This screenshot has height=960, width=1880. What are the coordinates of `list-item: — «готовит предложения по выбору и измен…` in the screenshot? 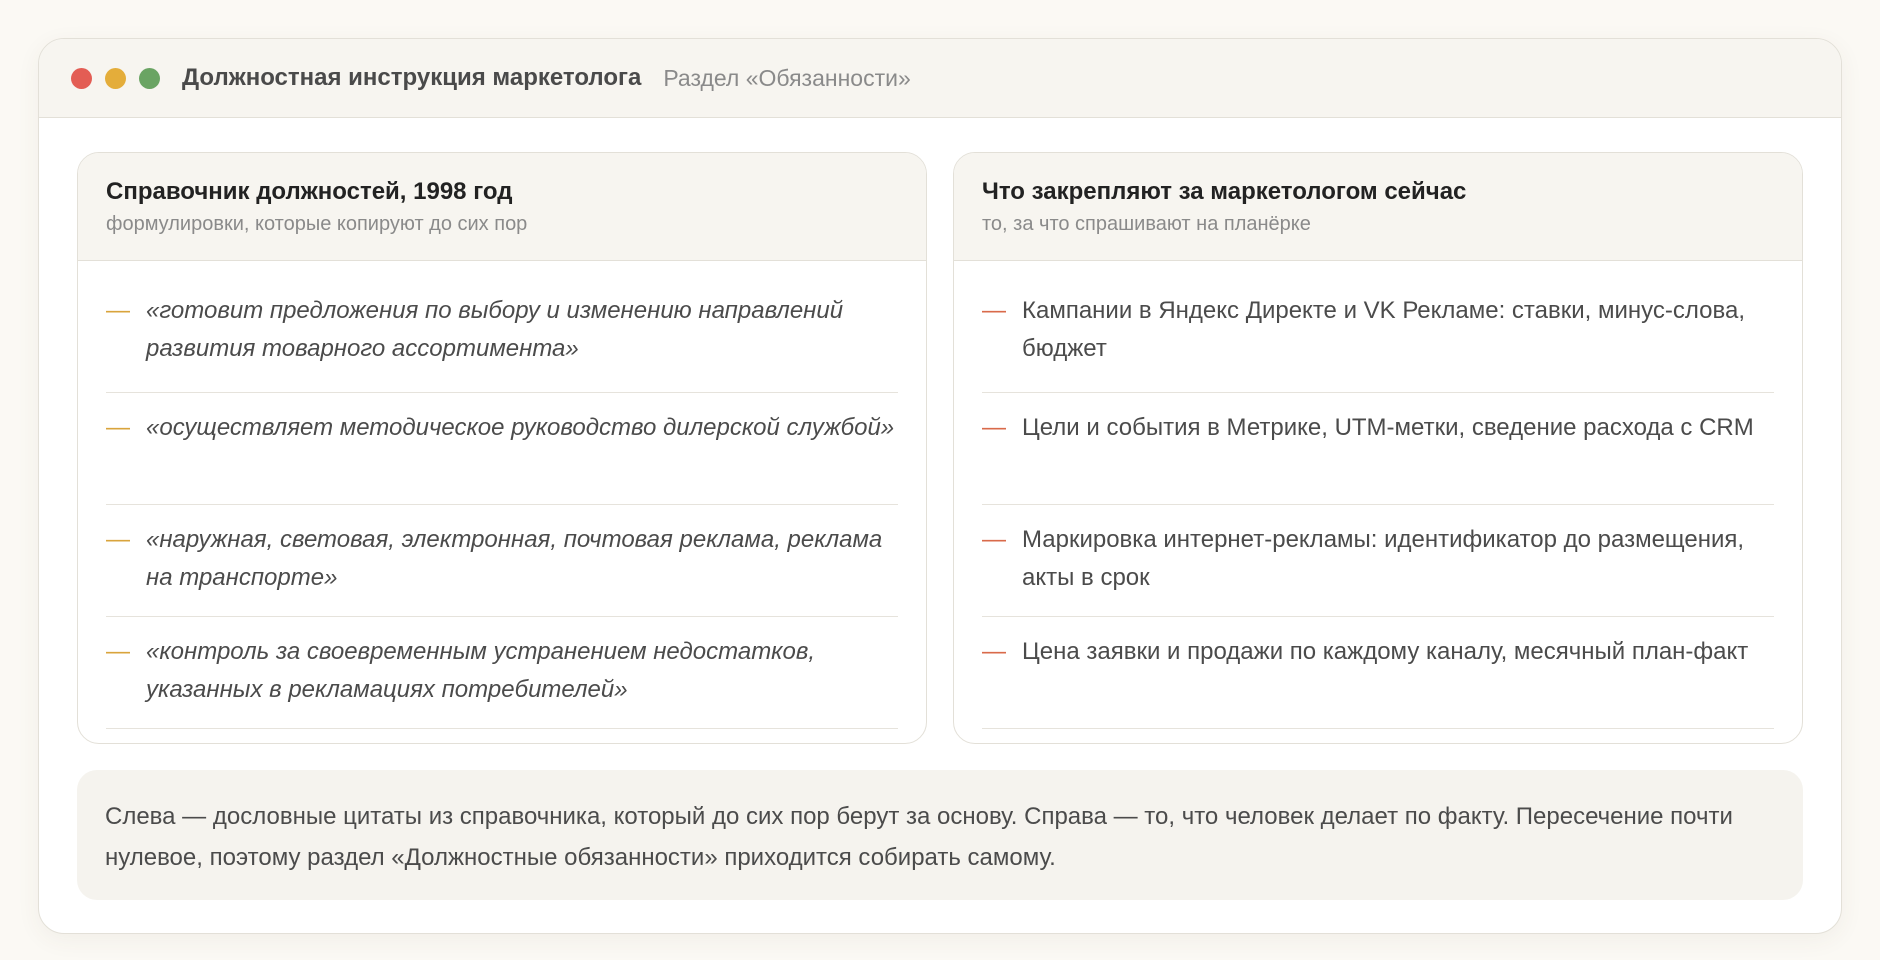 It's located at (502, 337).